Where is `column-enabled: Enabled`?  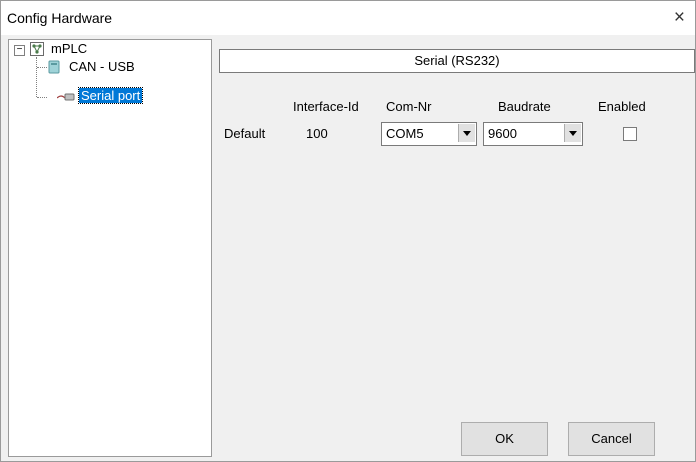 column-enabled: Enabled is located at coordinates (622, 106).